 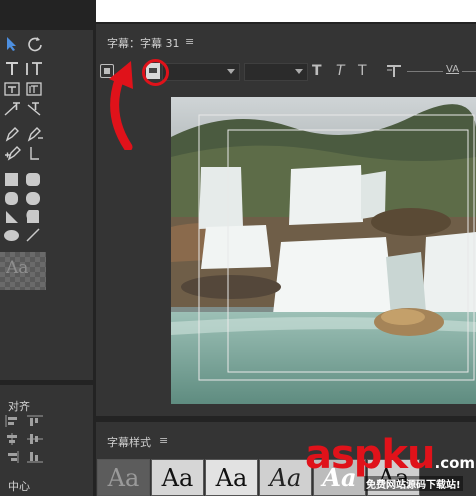 I want to click on watermark-tld-text: .com, so click(x=455, y=463).